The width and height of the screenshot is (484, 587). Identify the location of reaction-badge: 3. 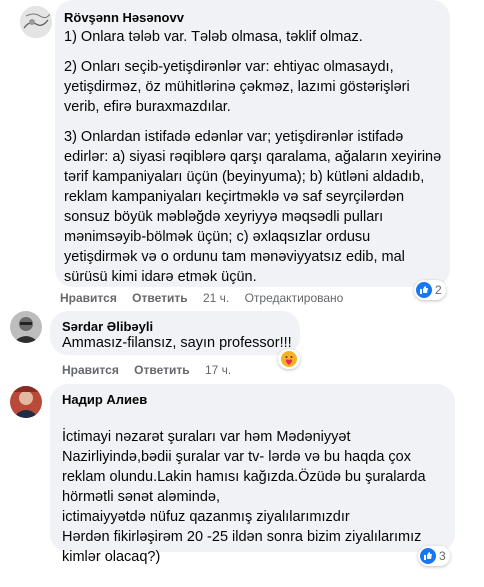
(434, 556).